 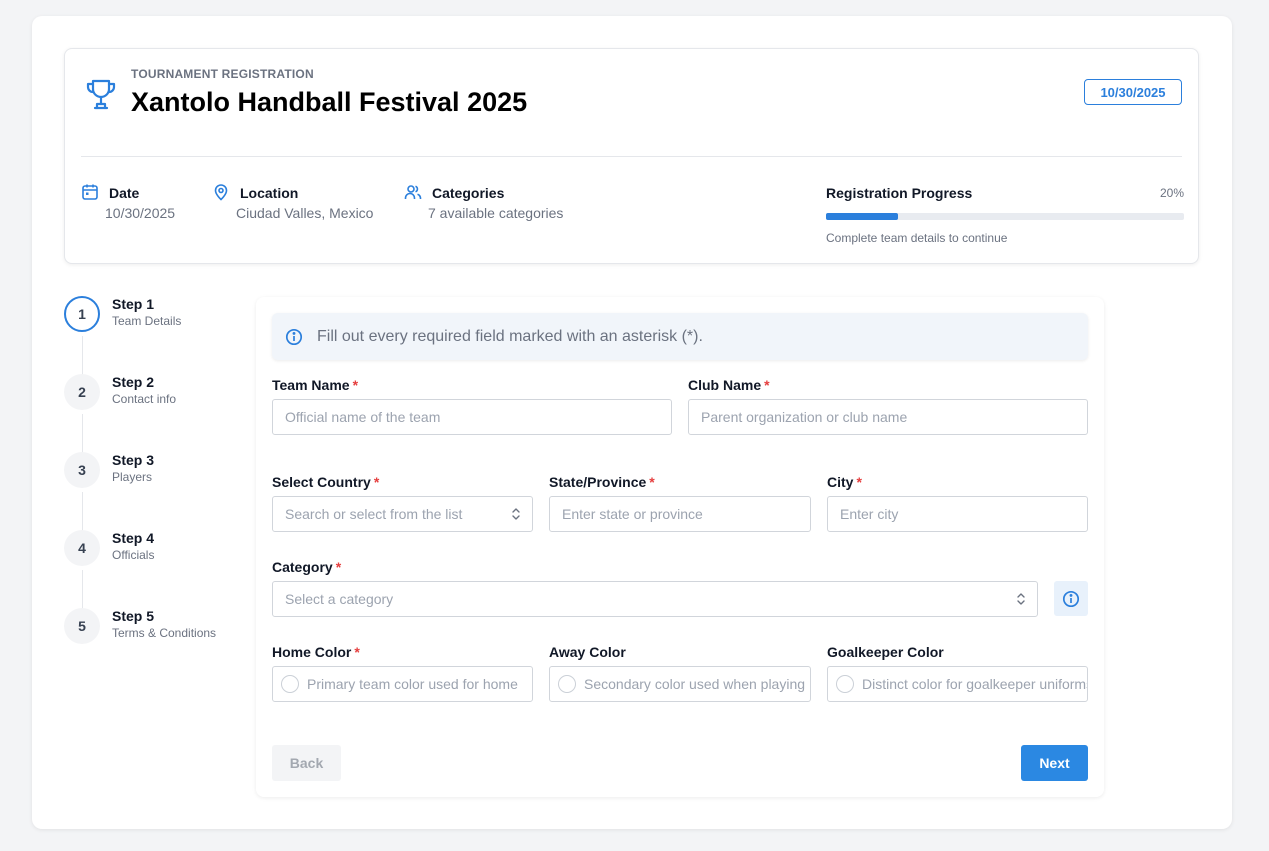 I want to click on progress-hint: Complete team details to continue, so click(x=917, y=238).